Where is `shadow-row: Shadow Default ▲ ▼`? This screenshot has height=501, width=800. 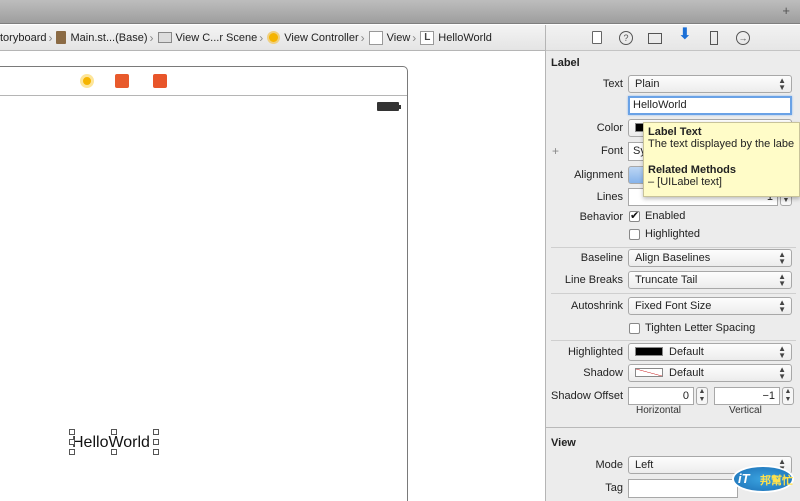
shadow-row: Shadow Default ▲ ▼ is located at coordinates (673, 374).